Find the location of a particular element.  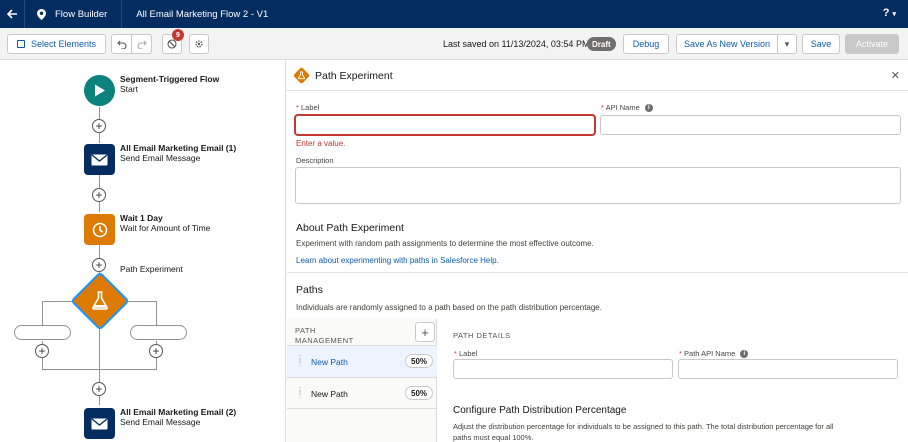

save-options-dropdown: ▾ is located at coordinates (787, 44).